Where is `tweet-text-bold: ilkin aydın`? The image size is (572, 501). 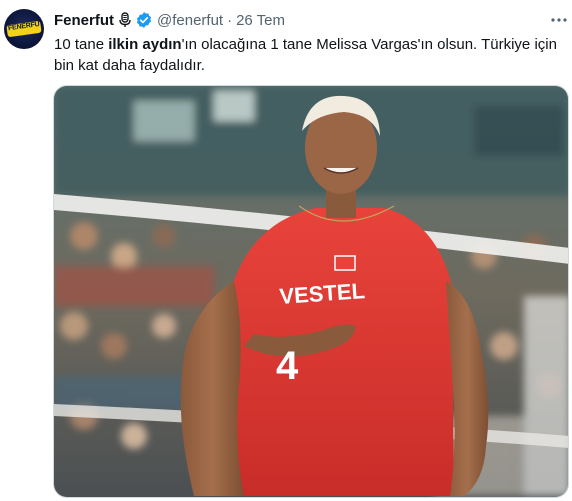
tweet-text-bold: ilkin aydın is located at coordinates (145, 44).